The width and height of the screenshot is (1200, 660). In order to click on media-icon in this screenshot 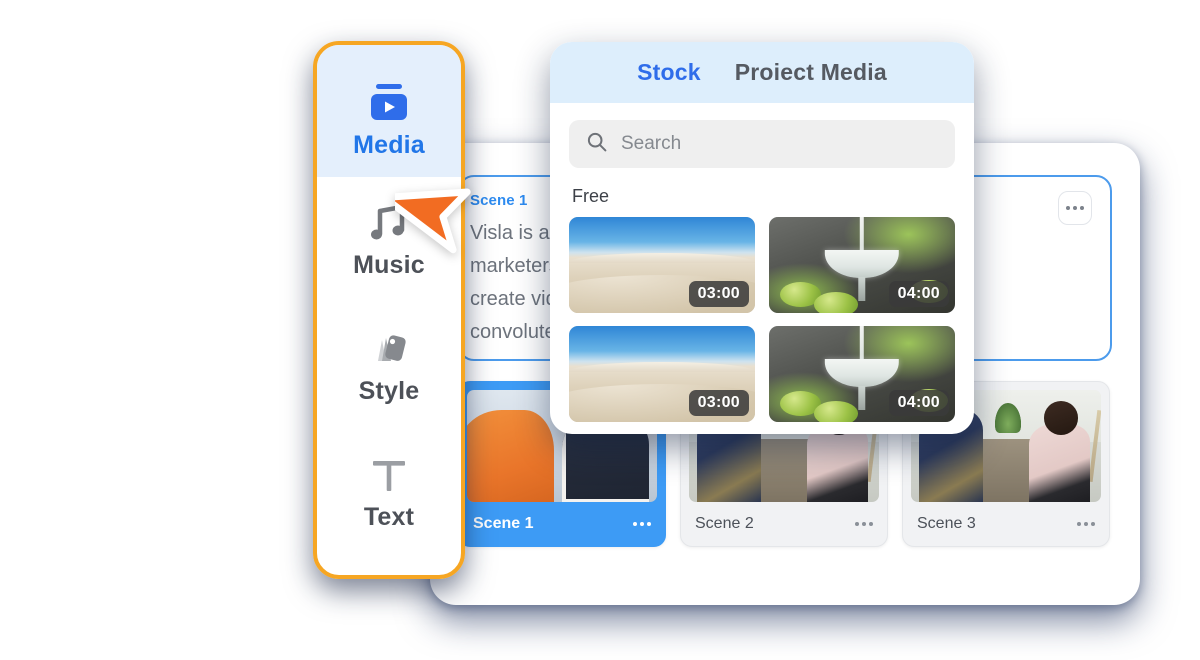, I will do `click(389, 103)`.